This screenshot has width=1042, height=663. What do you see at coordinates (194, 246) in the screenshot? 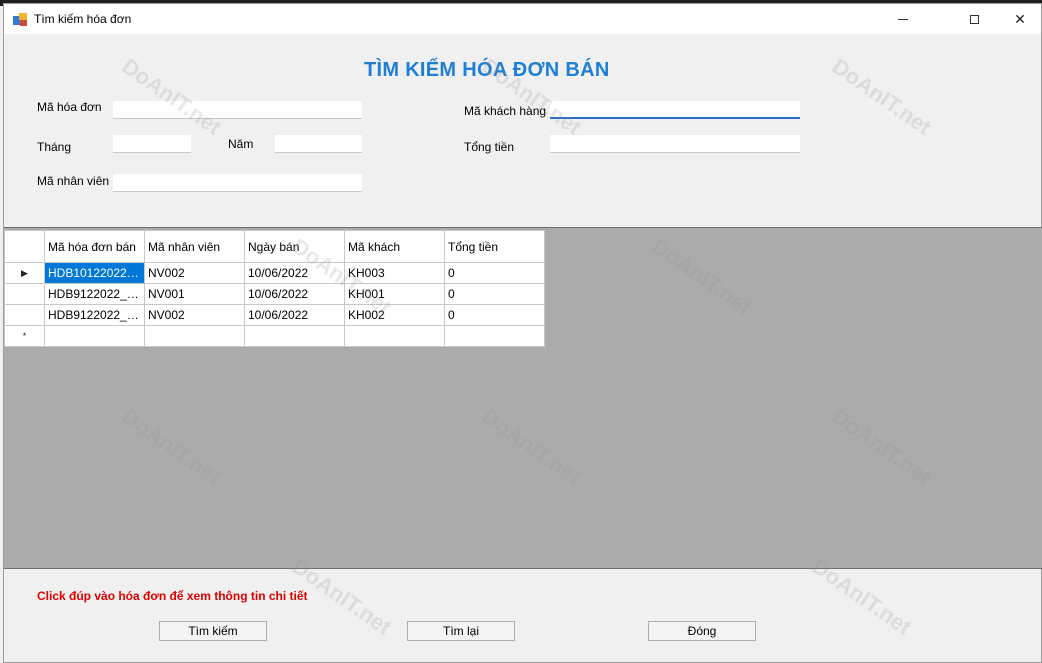
I see `column-header-employee-id: Mã nhân viên` at bounding box center [194, 246].